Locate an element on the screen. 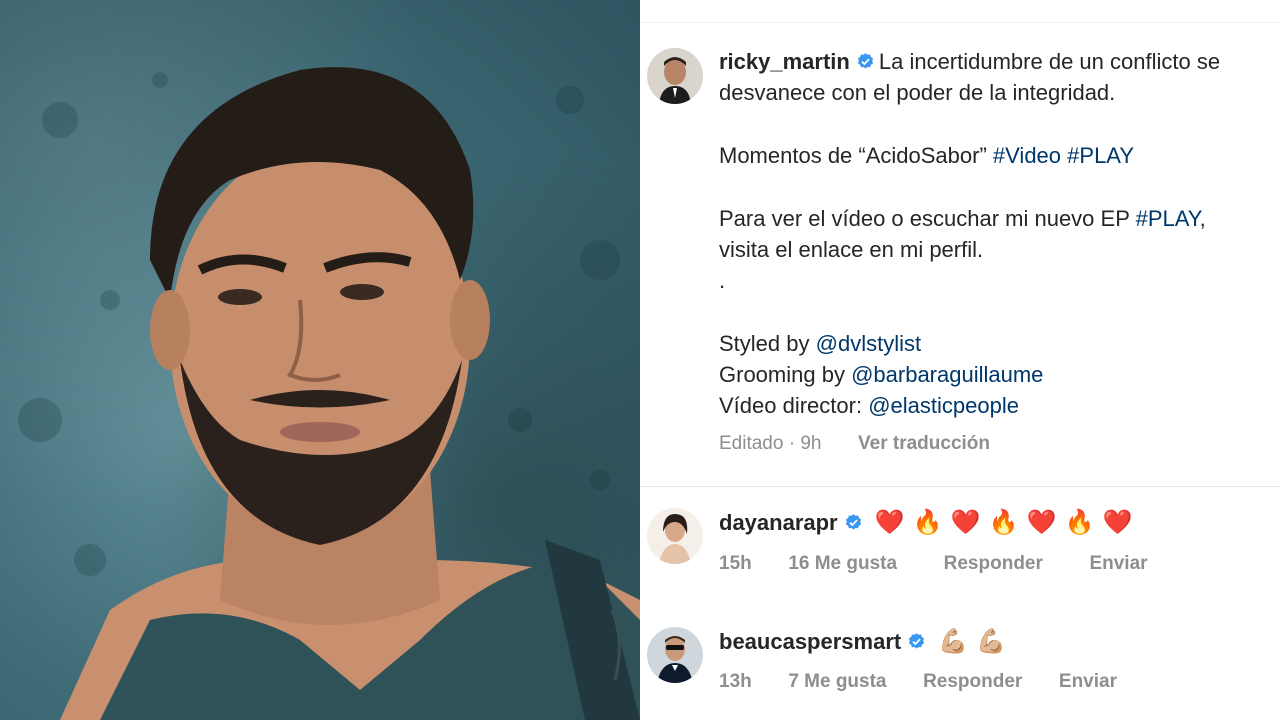 The image size is (1280, 720). caption-line-2: desvanece con el poder de la integridad. is located at coordinates (917, 92).